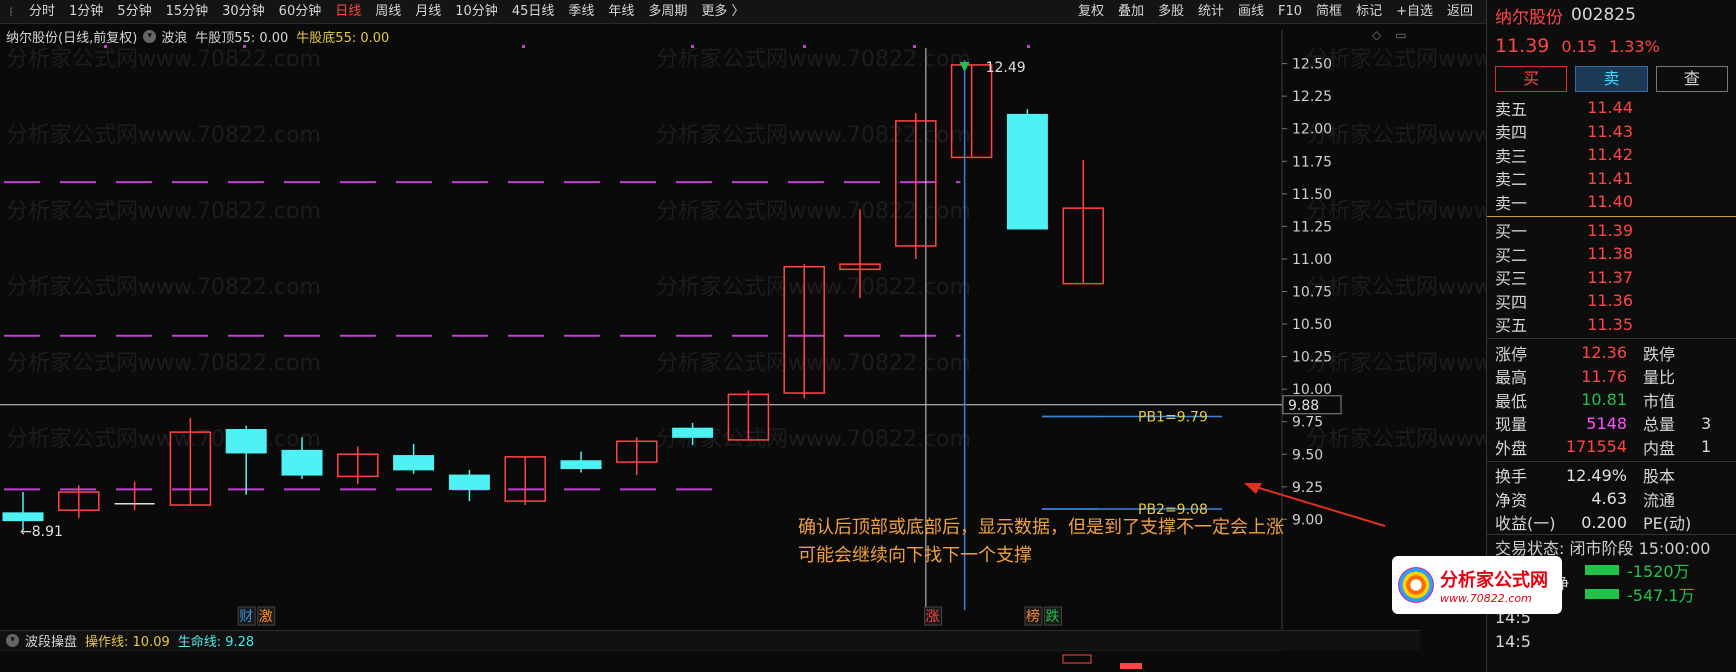 This screenshot has height=672, width=1736. I want to click on diamond-icon: ◇, so click(1376, 35).